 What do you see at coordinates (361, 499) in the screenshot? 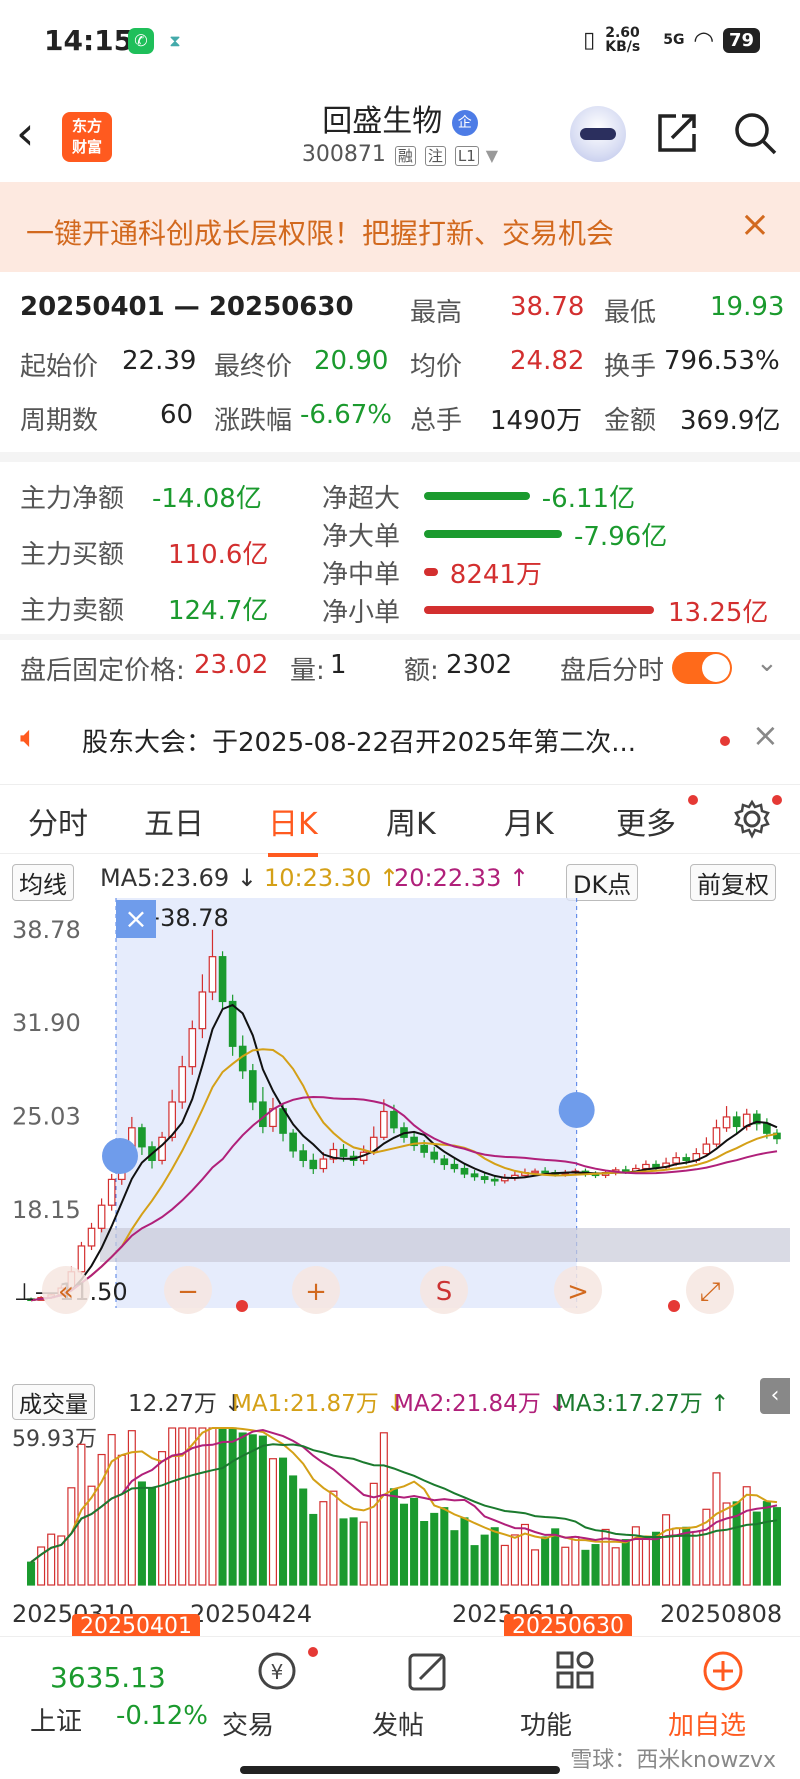
I see `flow-item-label: 净超大` at bounding box center [361, 499].